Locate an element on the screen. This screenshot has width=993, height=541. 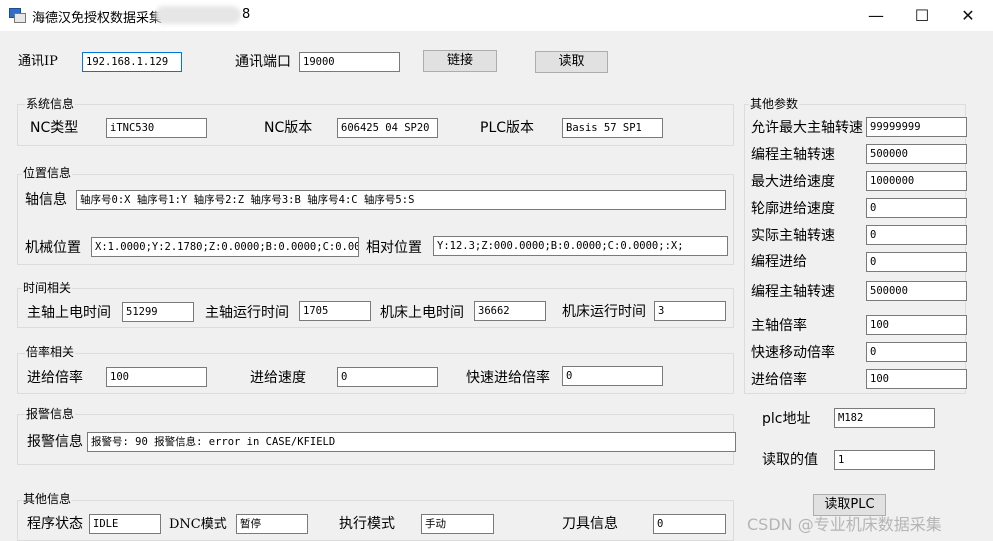
redacted-title-area is located at coordinates (198, 15).